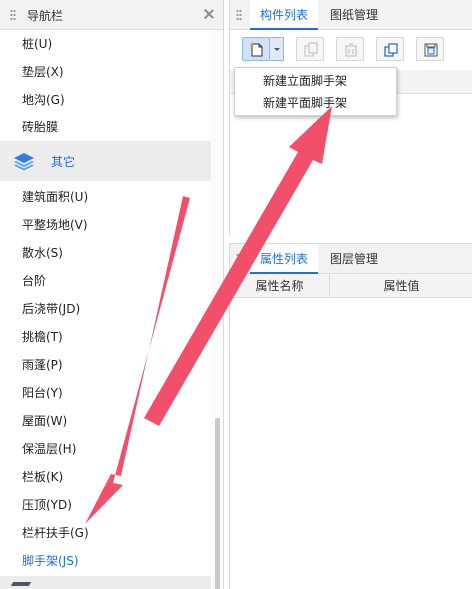 The image size is (472, 589). Describe the element at coordinates (24, 162) in the screenshot. I see `layers-icon` at that location.